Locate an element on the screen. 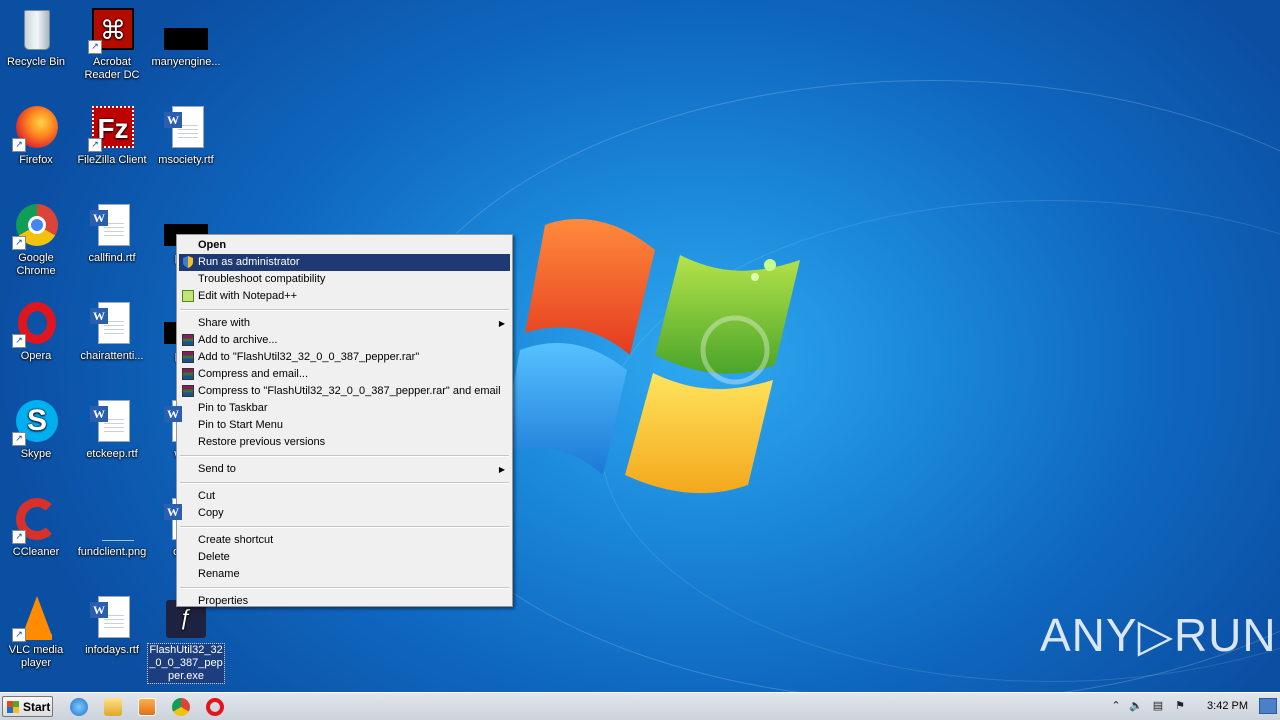 This screenshot has height=720, width=1280. menu-item-label: Open is located at coordinates (212, 245).